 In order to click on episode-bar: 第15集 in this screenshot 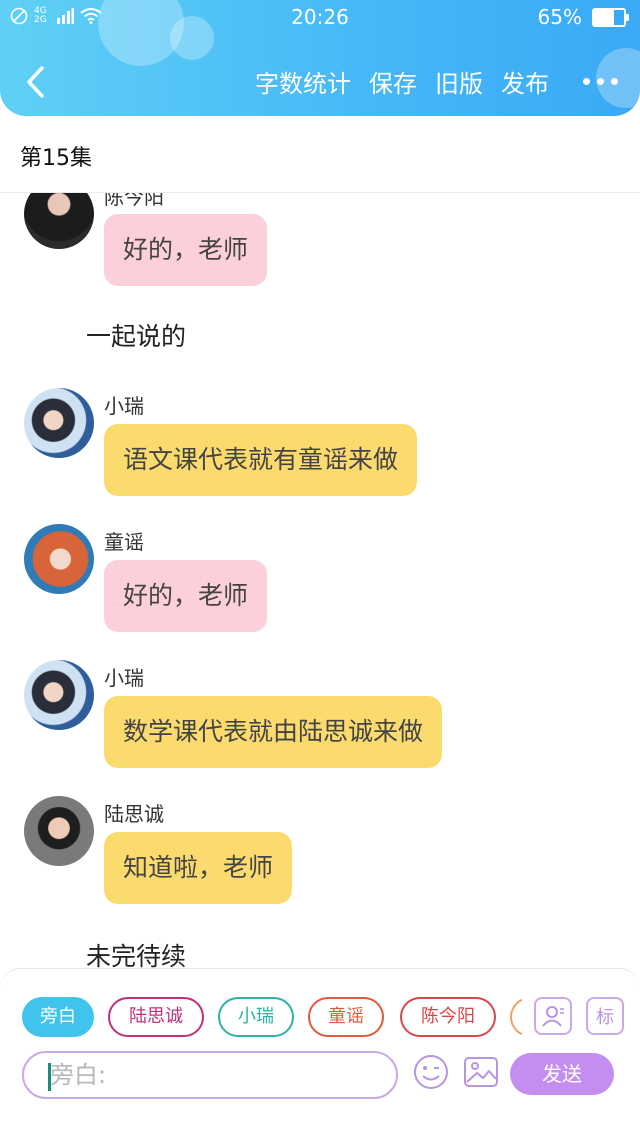, I will do `click(320, 154)`.